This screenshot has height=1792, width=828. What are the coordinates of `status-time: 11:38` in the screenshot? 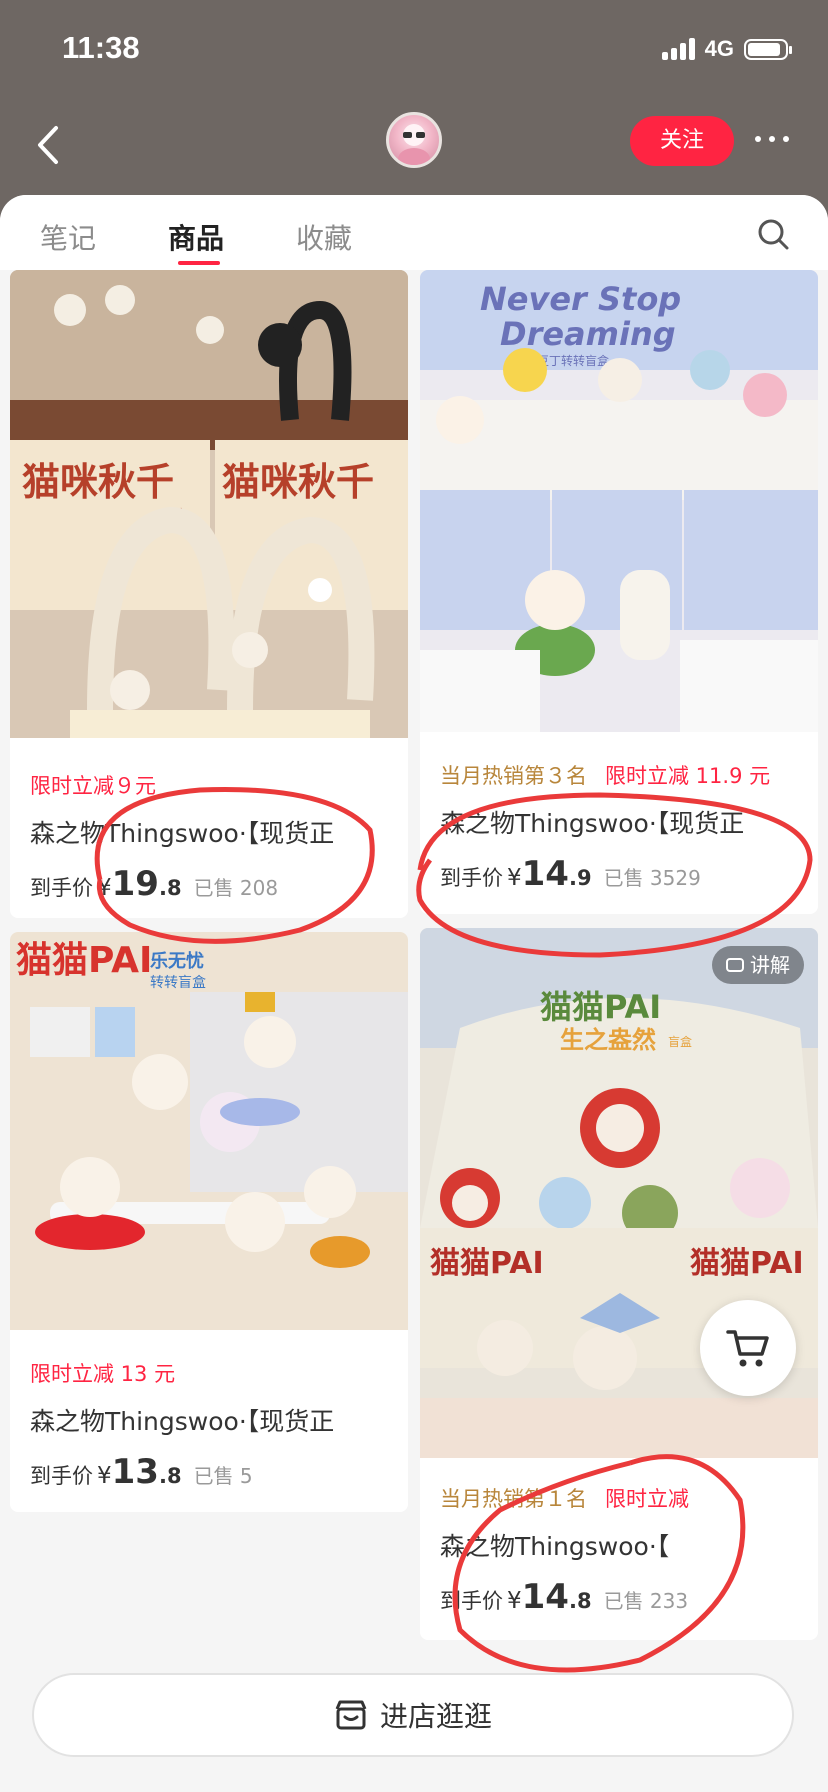 It's located at (101, 47).